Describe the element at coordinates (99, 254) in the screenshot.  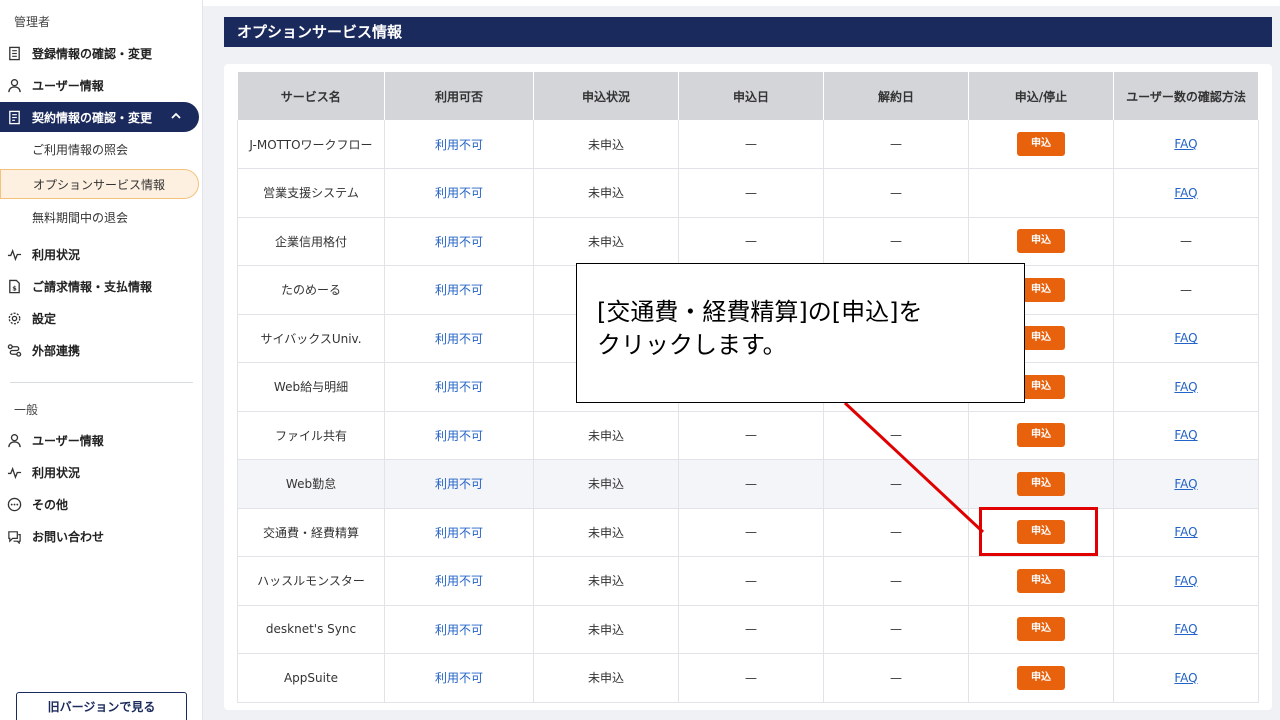
I see `sidebar-item-usage: 利用状況` at that location.